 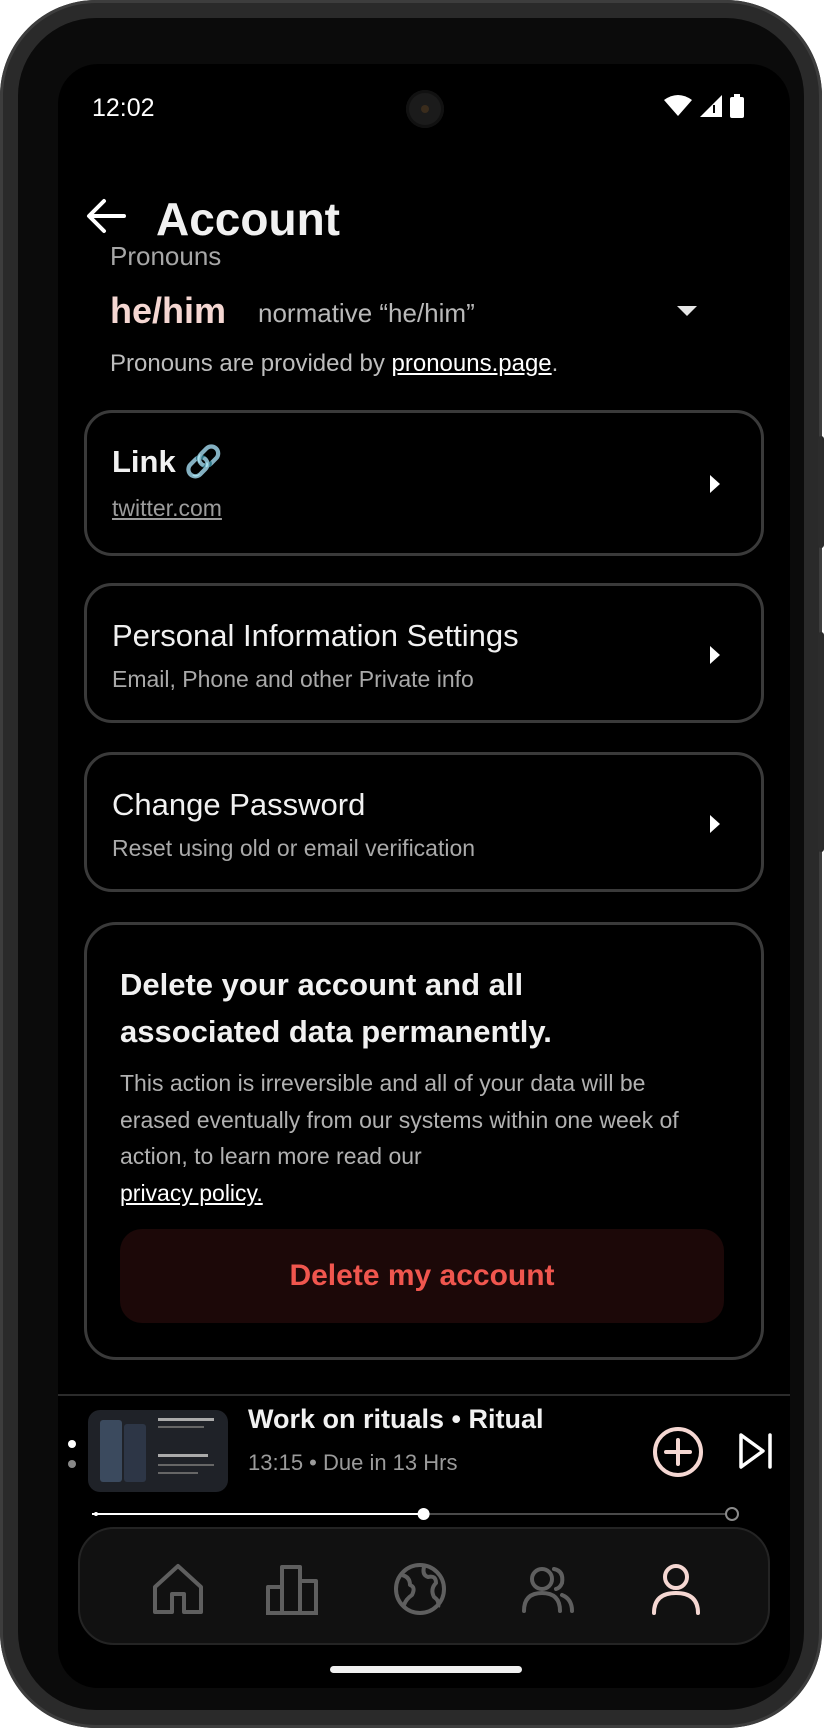 What do you see at coordinates (123, 108) in the screenshot?
I see `status-time: 12:02` at bounding box center [123, 108].